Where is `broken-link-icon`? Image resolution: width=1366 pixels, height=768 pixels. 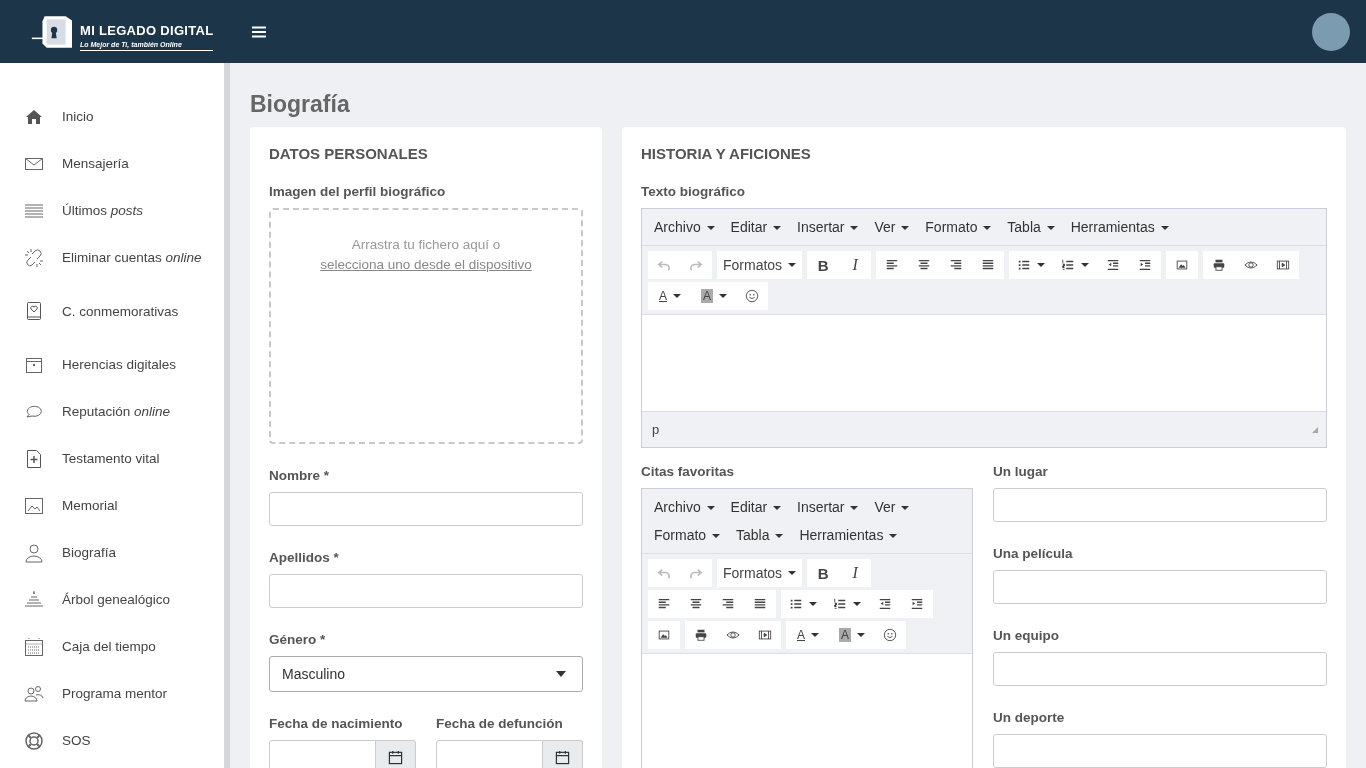
broken-link-icon is located at coordinates (34, 257).